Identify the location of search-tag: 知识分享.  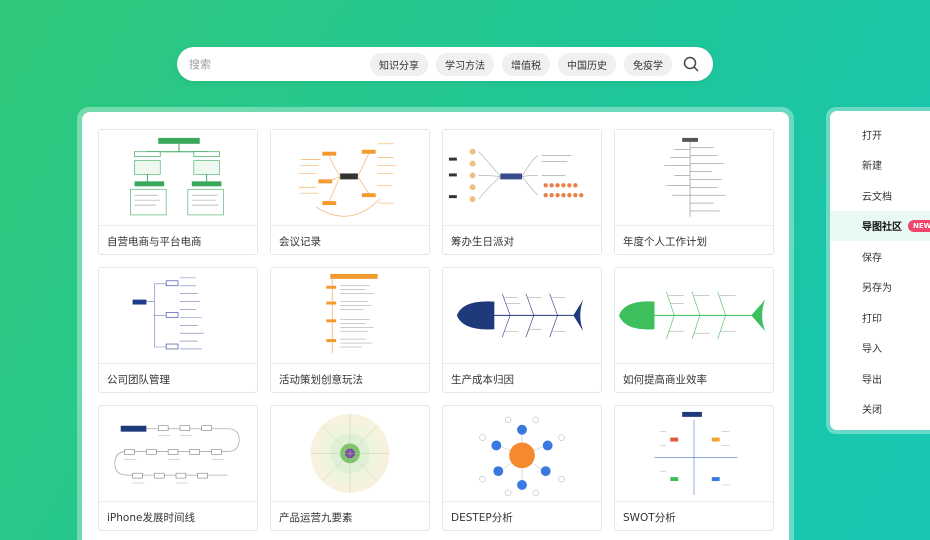
(398, 64).